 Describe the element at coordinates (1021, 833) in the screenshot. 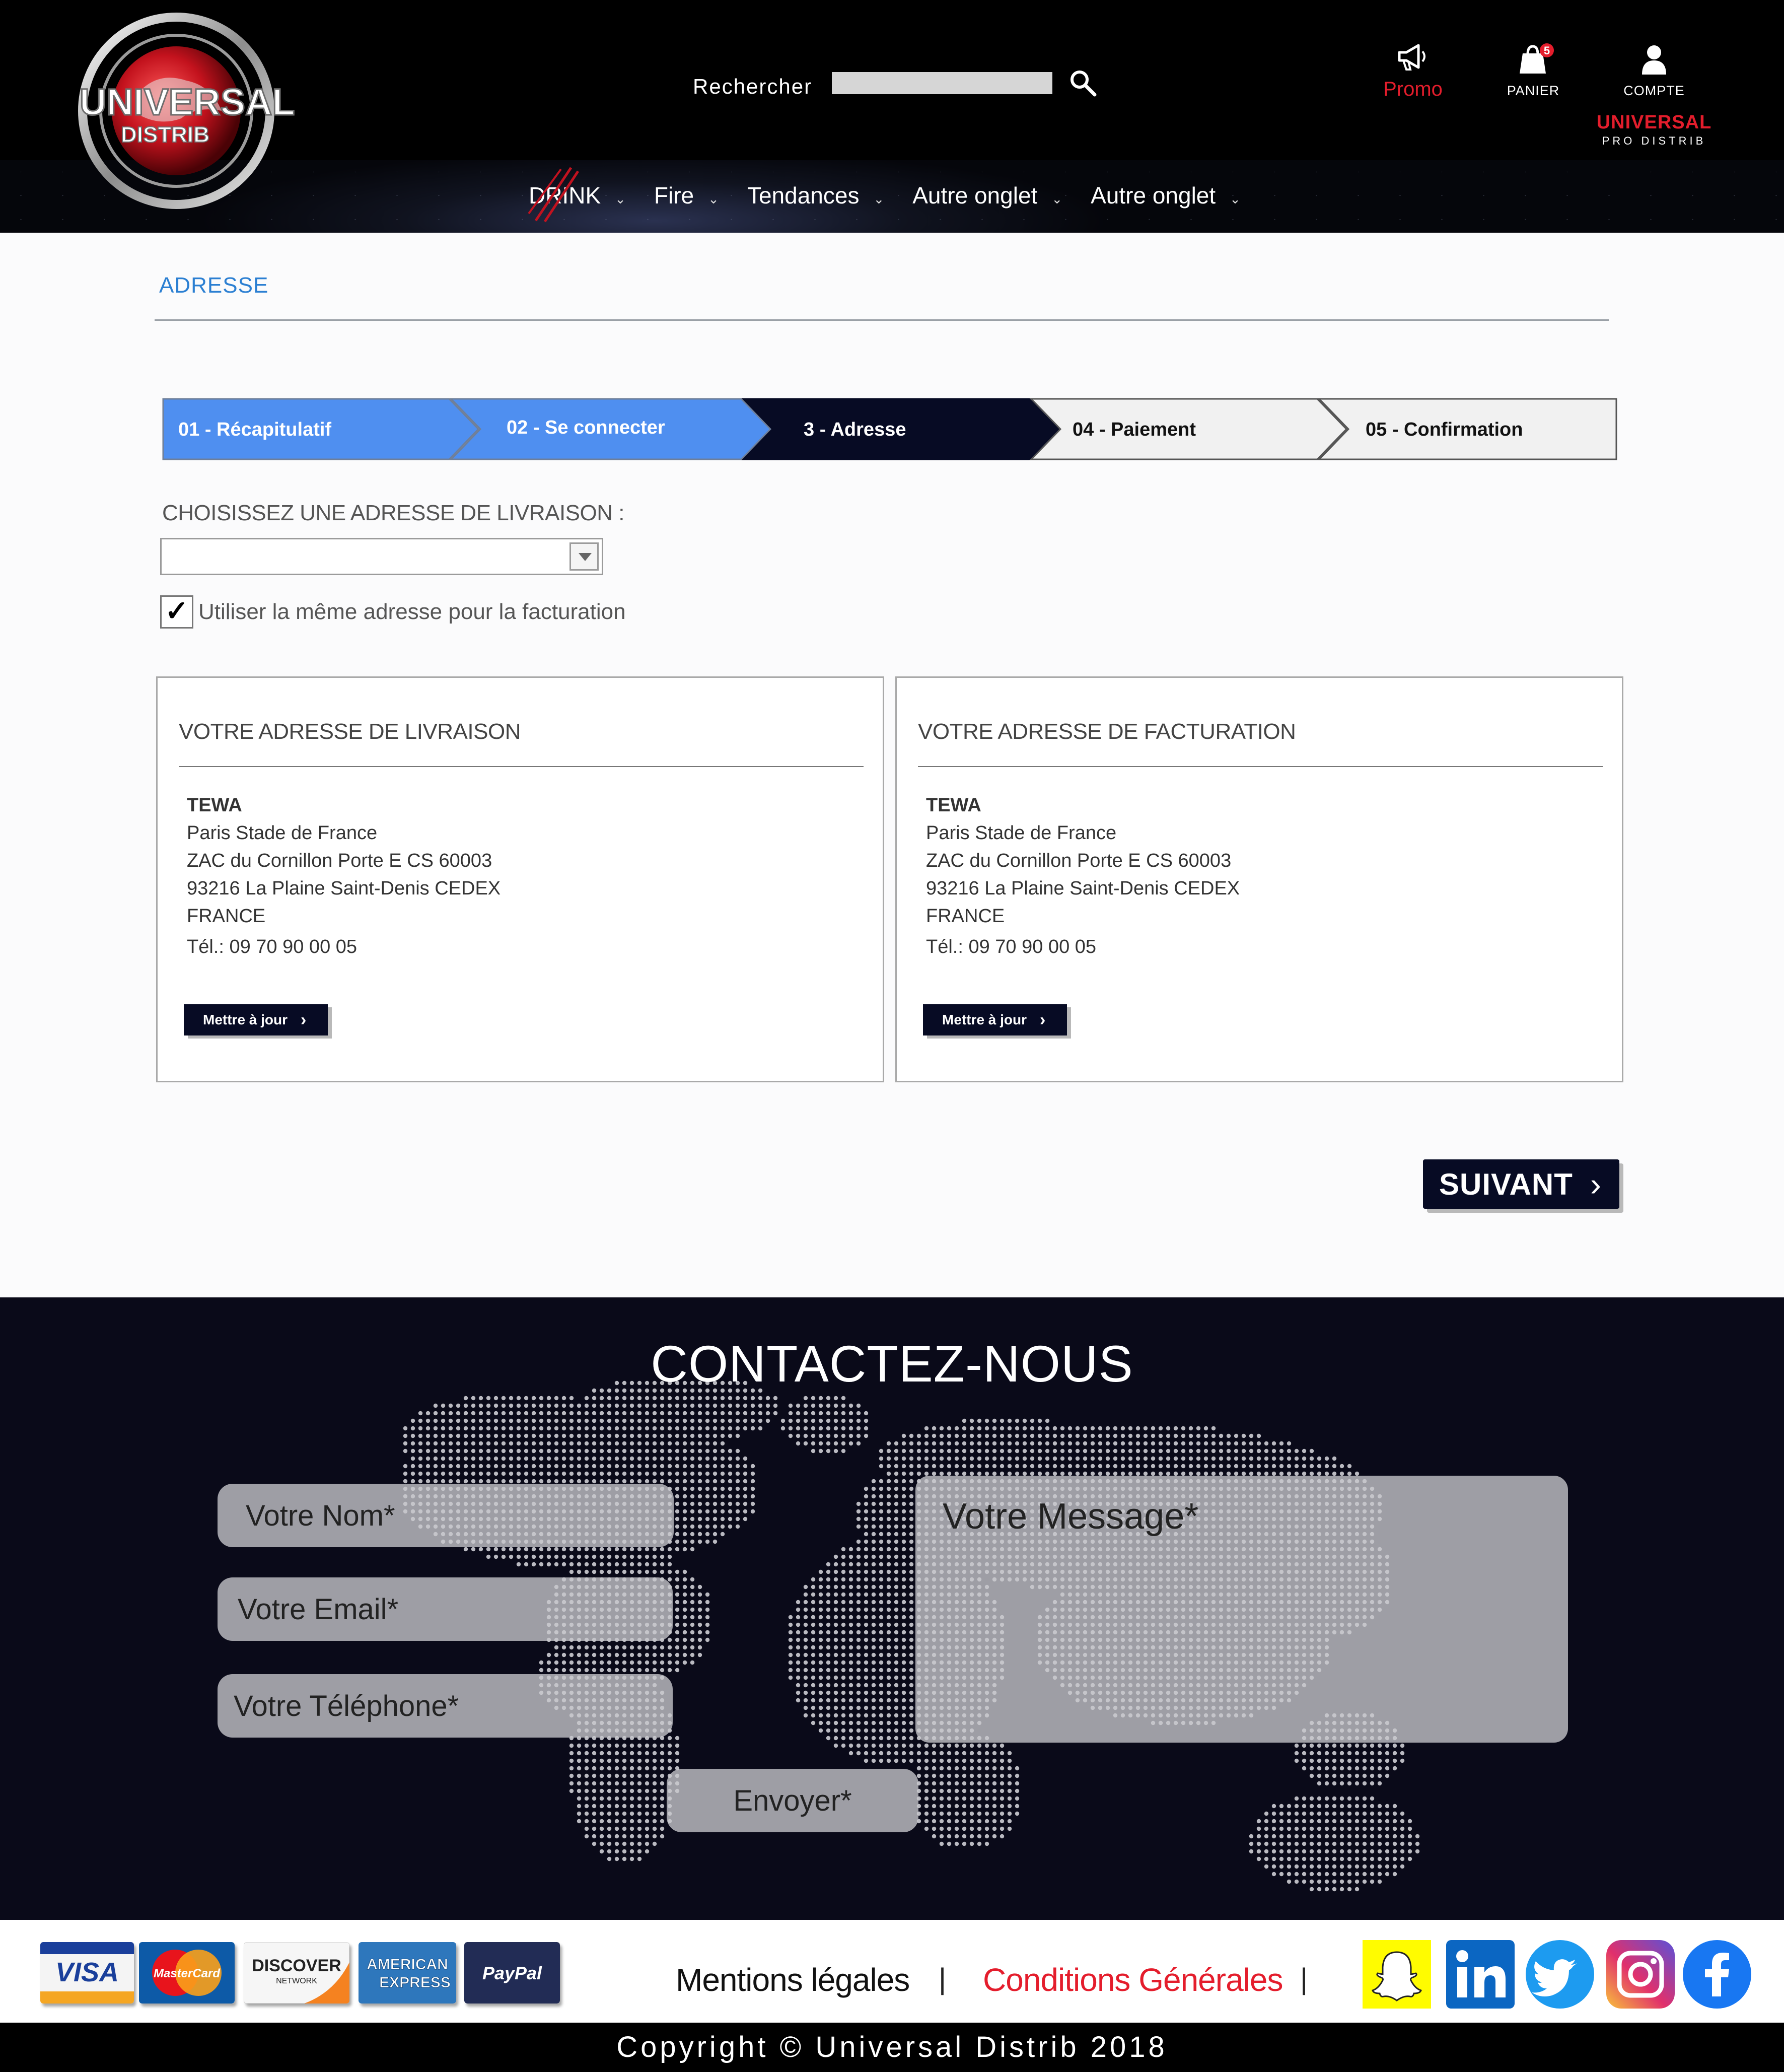

I see `billing-line: Paris Stade de France` at that location.